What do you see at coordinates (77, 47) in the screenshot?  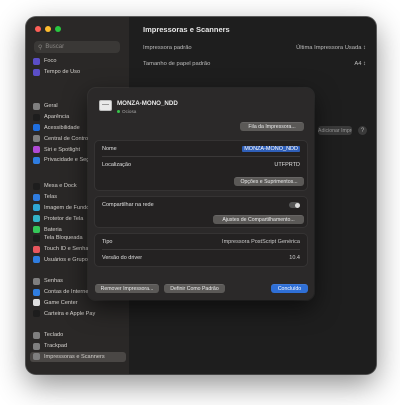 I see `search-input: ⚲ Buscar` at bounding box center [77, 47].